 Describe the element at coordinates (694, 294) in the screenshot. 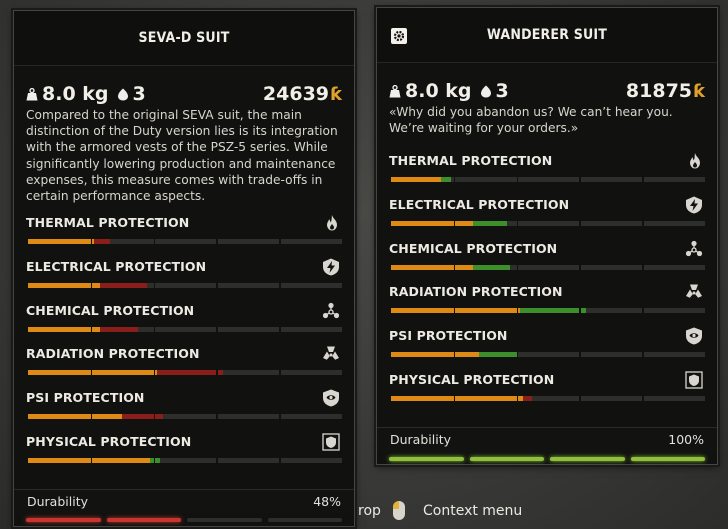

I see `radiation-icon` at that location.